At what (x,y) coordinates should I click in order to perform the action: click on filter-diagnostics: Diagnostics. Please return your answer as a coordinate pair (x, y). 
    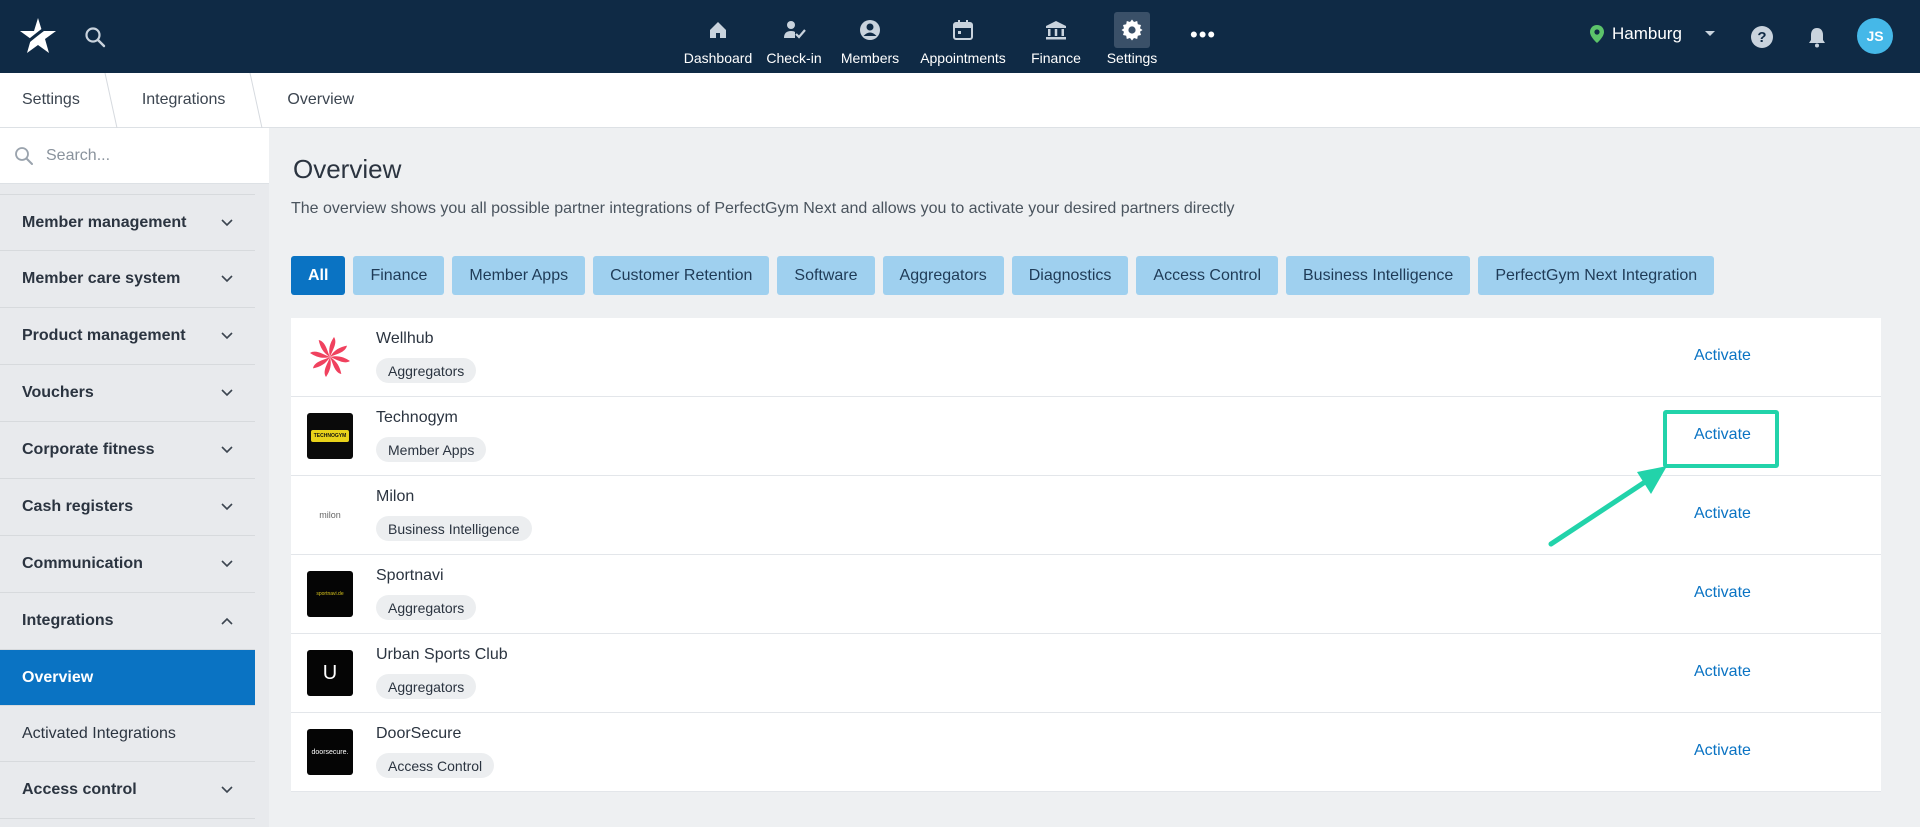
    Looking at the image, I should click on (1070, 275).